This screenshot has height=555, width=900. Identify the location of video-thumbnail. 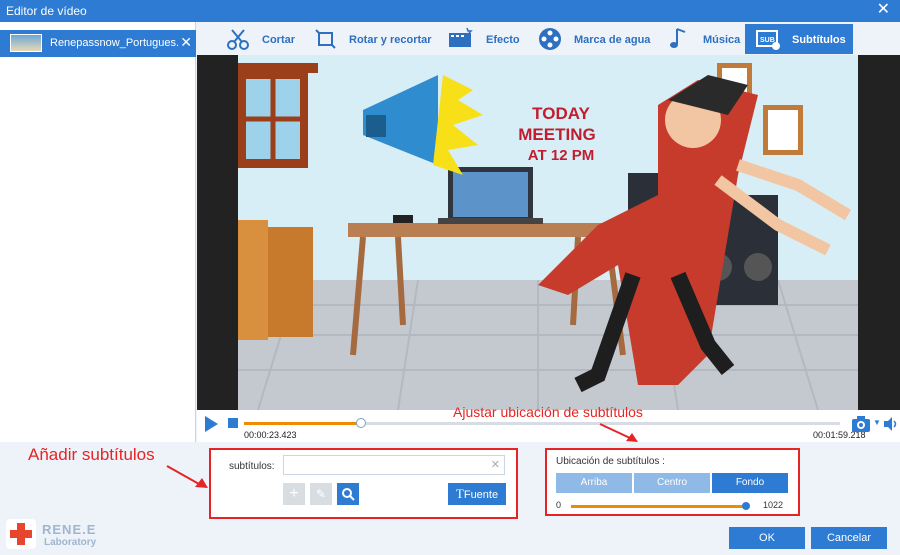
(26, 43).